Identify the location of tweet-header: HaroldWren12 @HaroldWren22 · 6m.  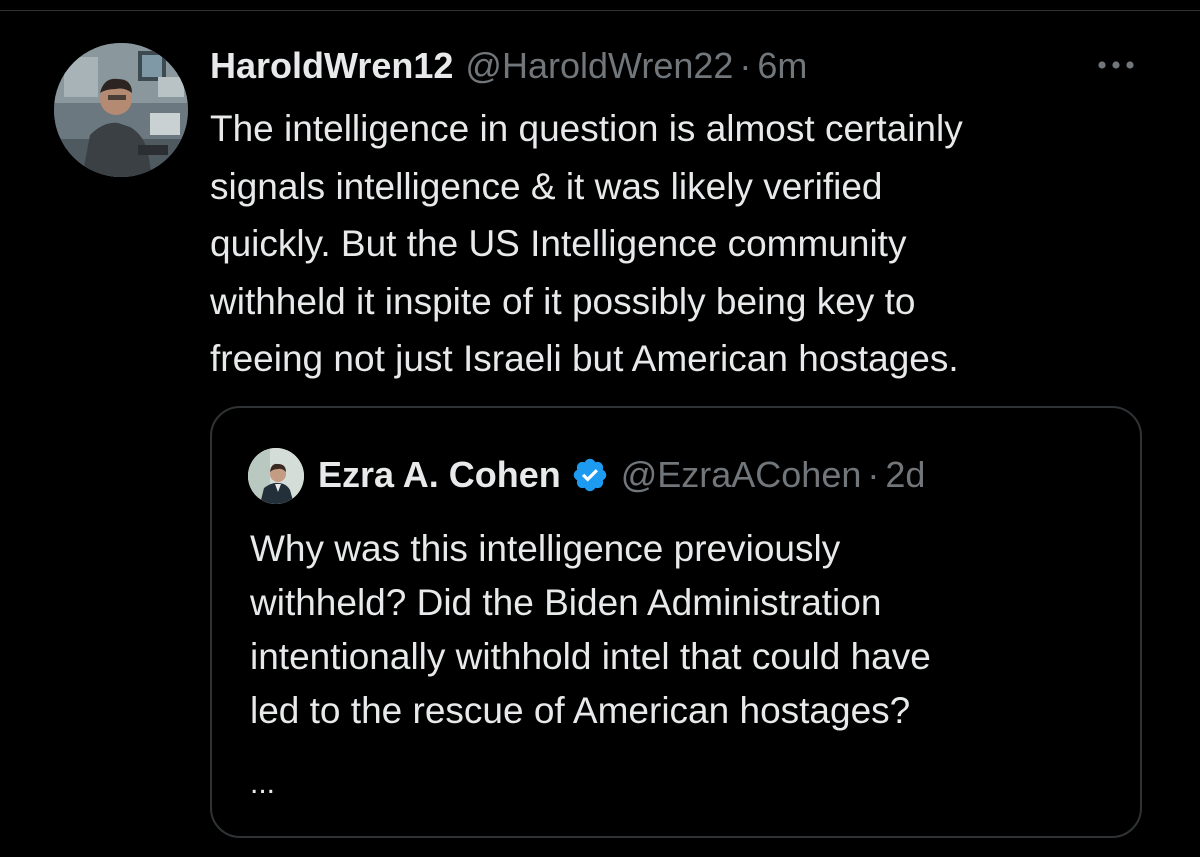
(508, 66).